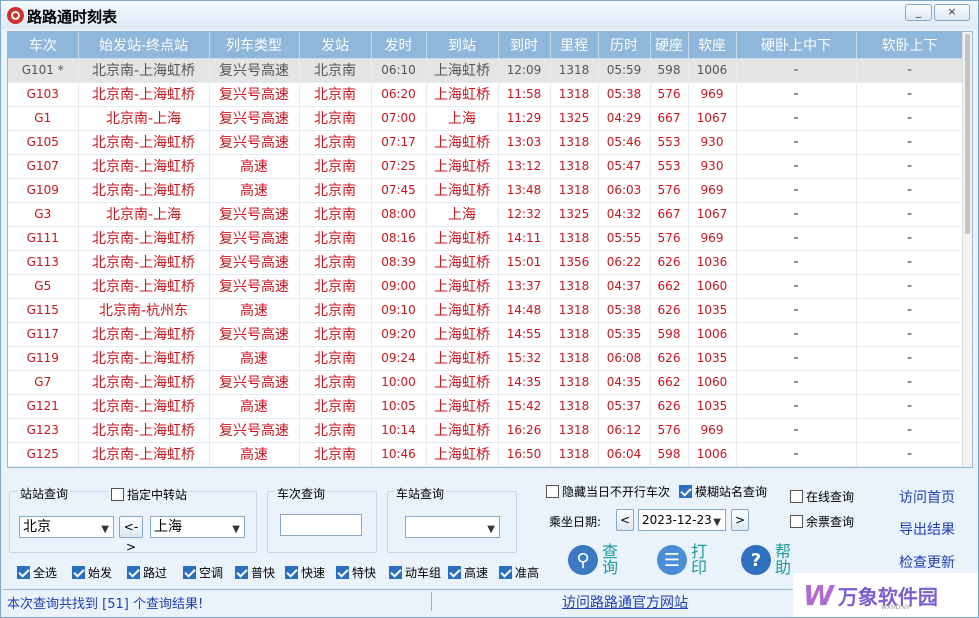 This screenshot has width=979, height=618. Describe the element at coordinates (321, 525) in the screenshot. I see `train-number-input` at that location.